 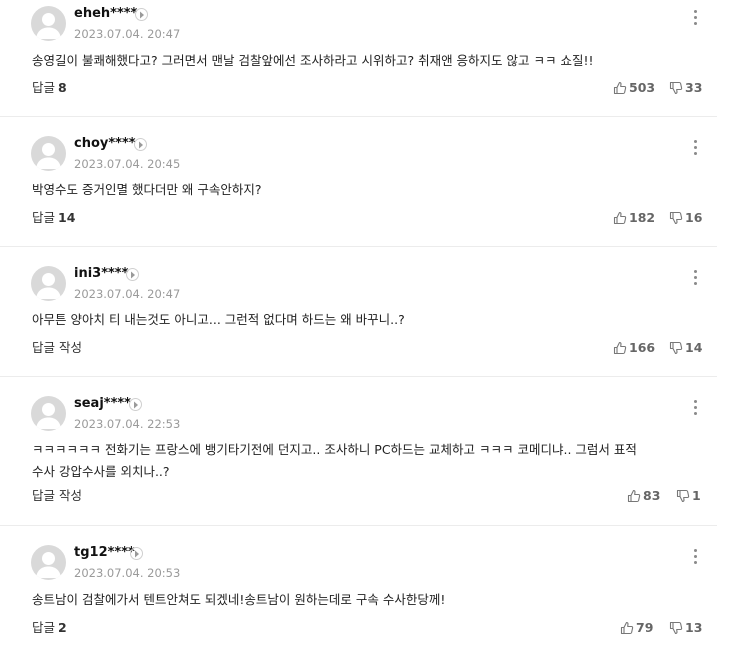 I want to click on like-button: 83, so click(x=643, y=496).